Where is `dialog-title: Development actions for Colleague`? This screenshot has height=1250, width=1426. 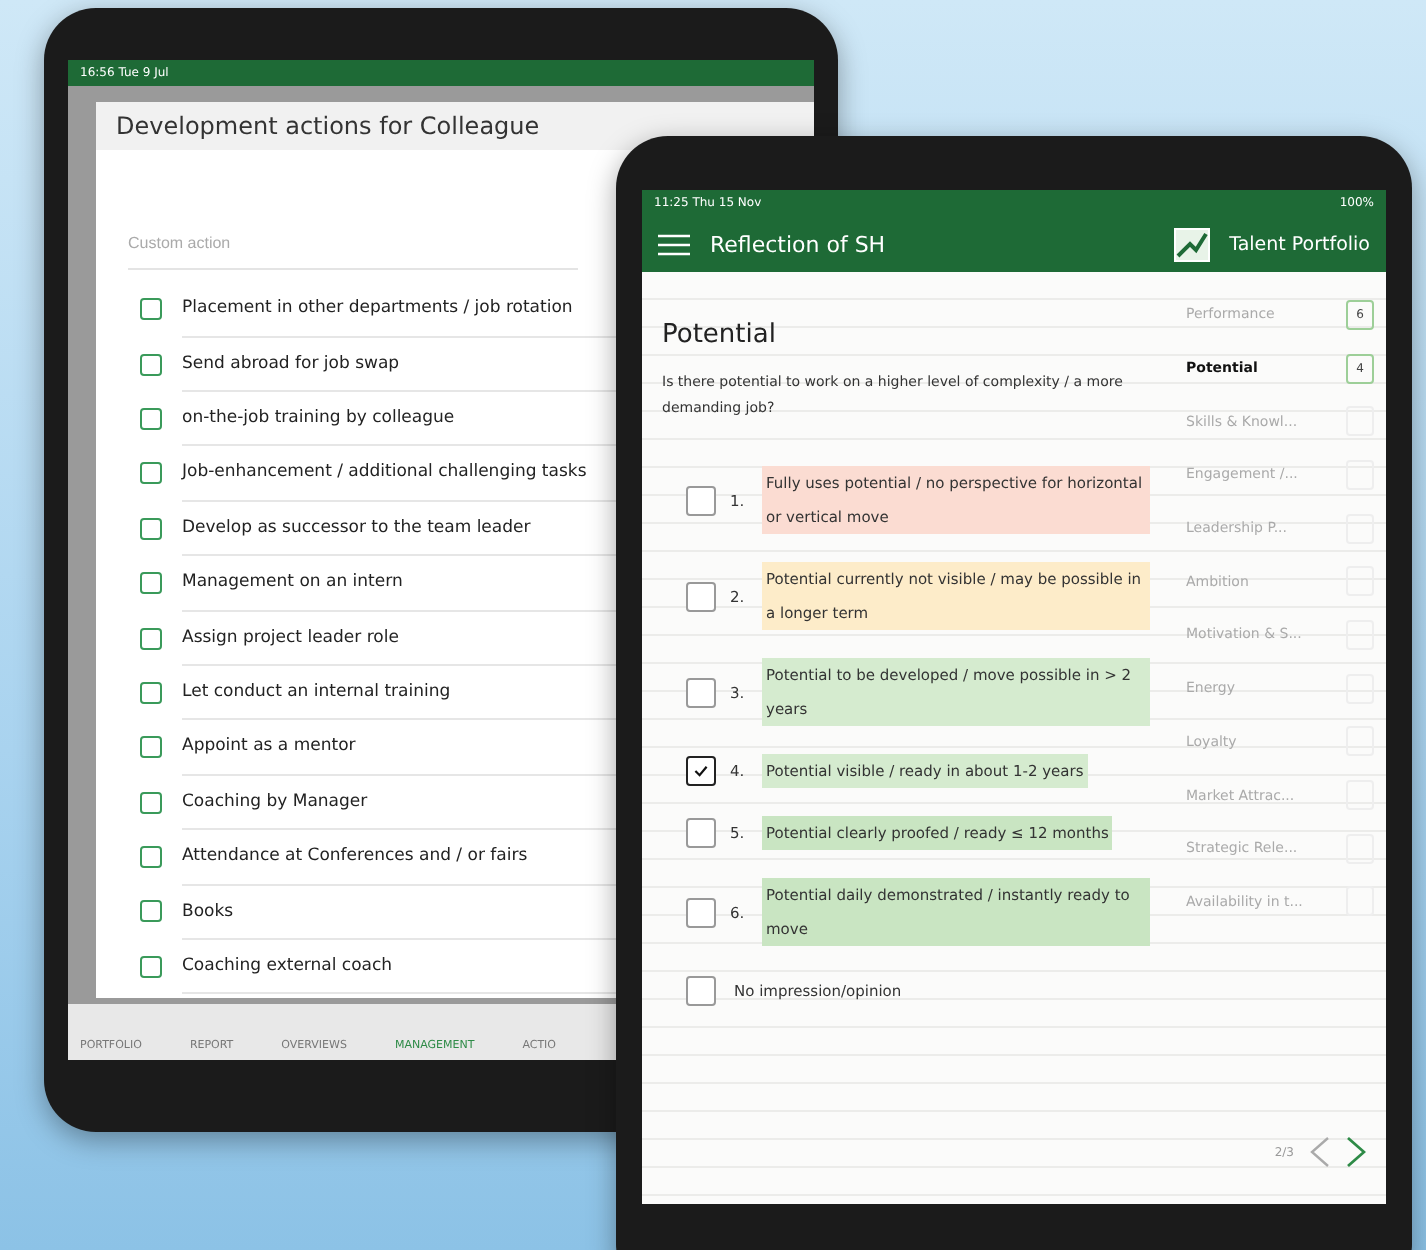
dialog-title: Development actions for Colleague is located at coordinates (455, 126).